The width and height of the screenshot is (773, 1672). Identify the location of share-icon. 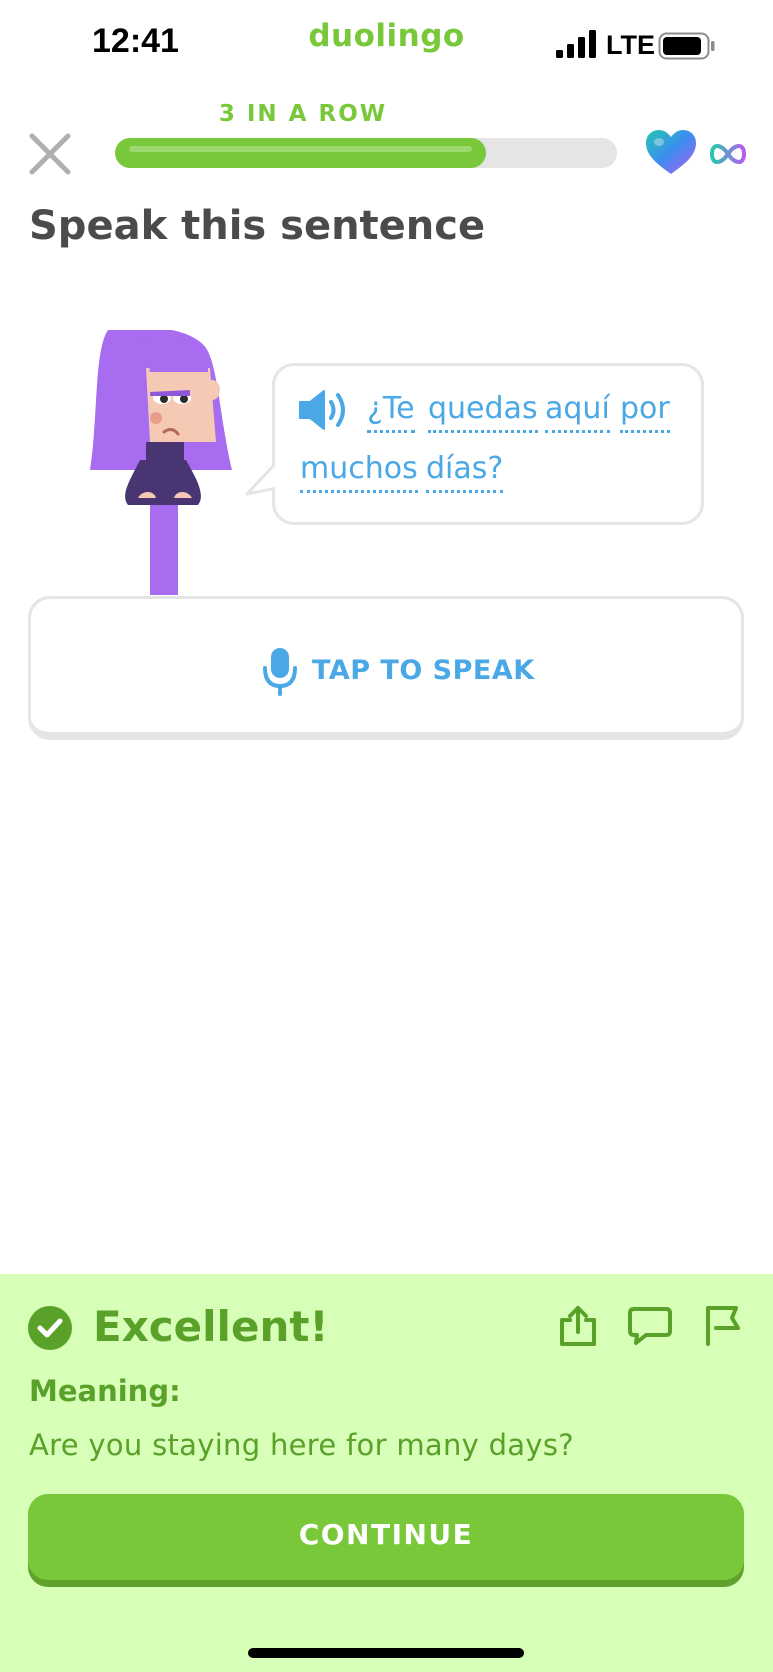
(578, 1326).